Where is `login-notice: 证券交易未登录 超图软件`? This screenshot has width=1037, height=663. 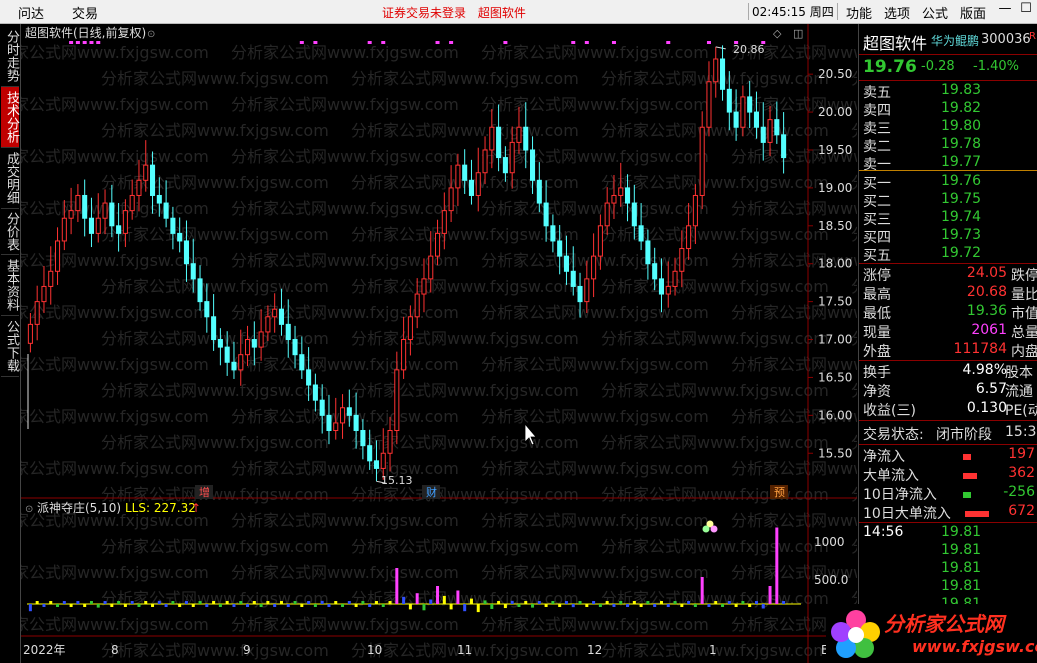 login-notice: 证券交易未登录 超图软件 is located at coordinates (458, 12).